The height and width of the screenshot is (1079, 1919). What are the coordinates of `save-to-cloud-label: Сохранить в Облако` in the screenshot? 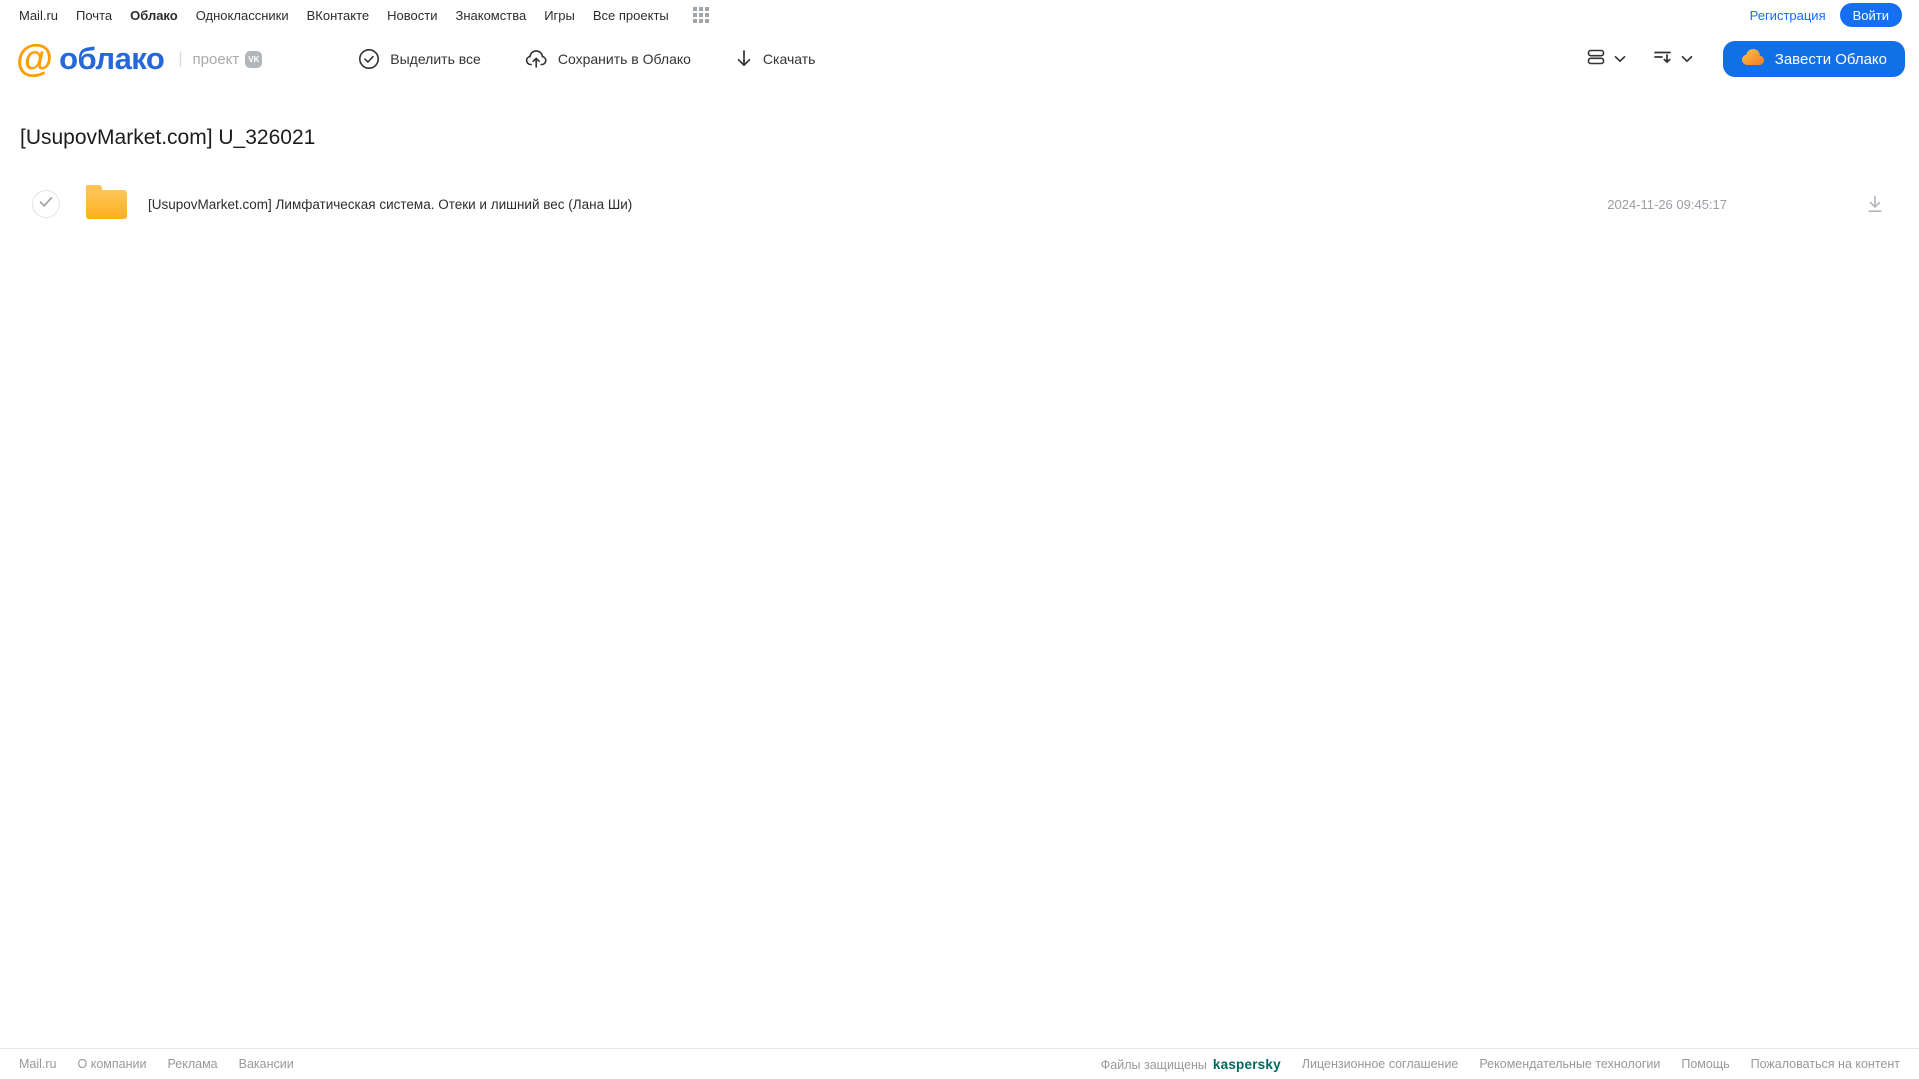 It's located at (624, 59).